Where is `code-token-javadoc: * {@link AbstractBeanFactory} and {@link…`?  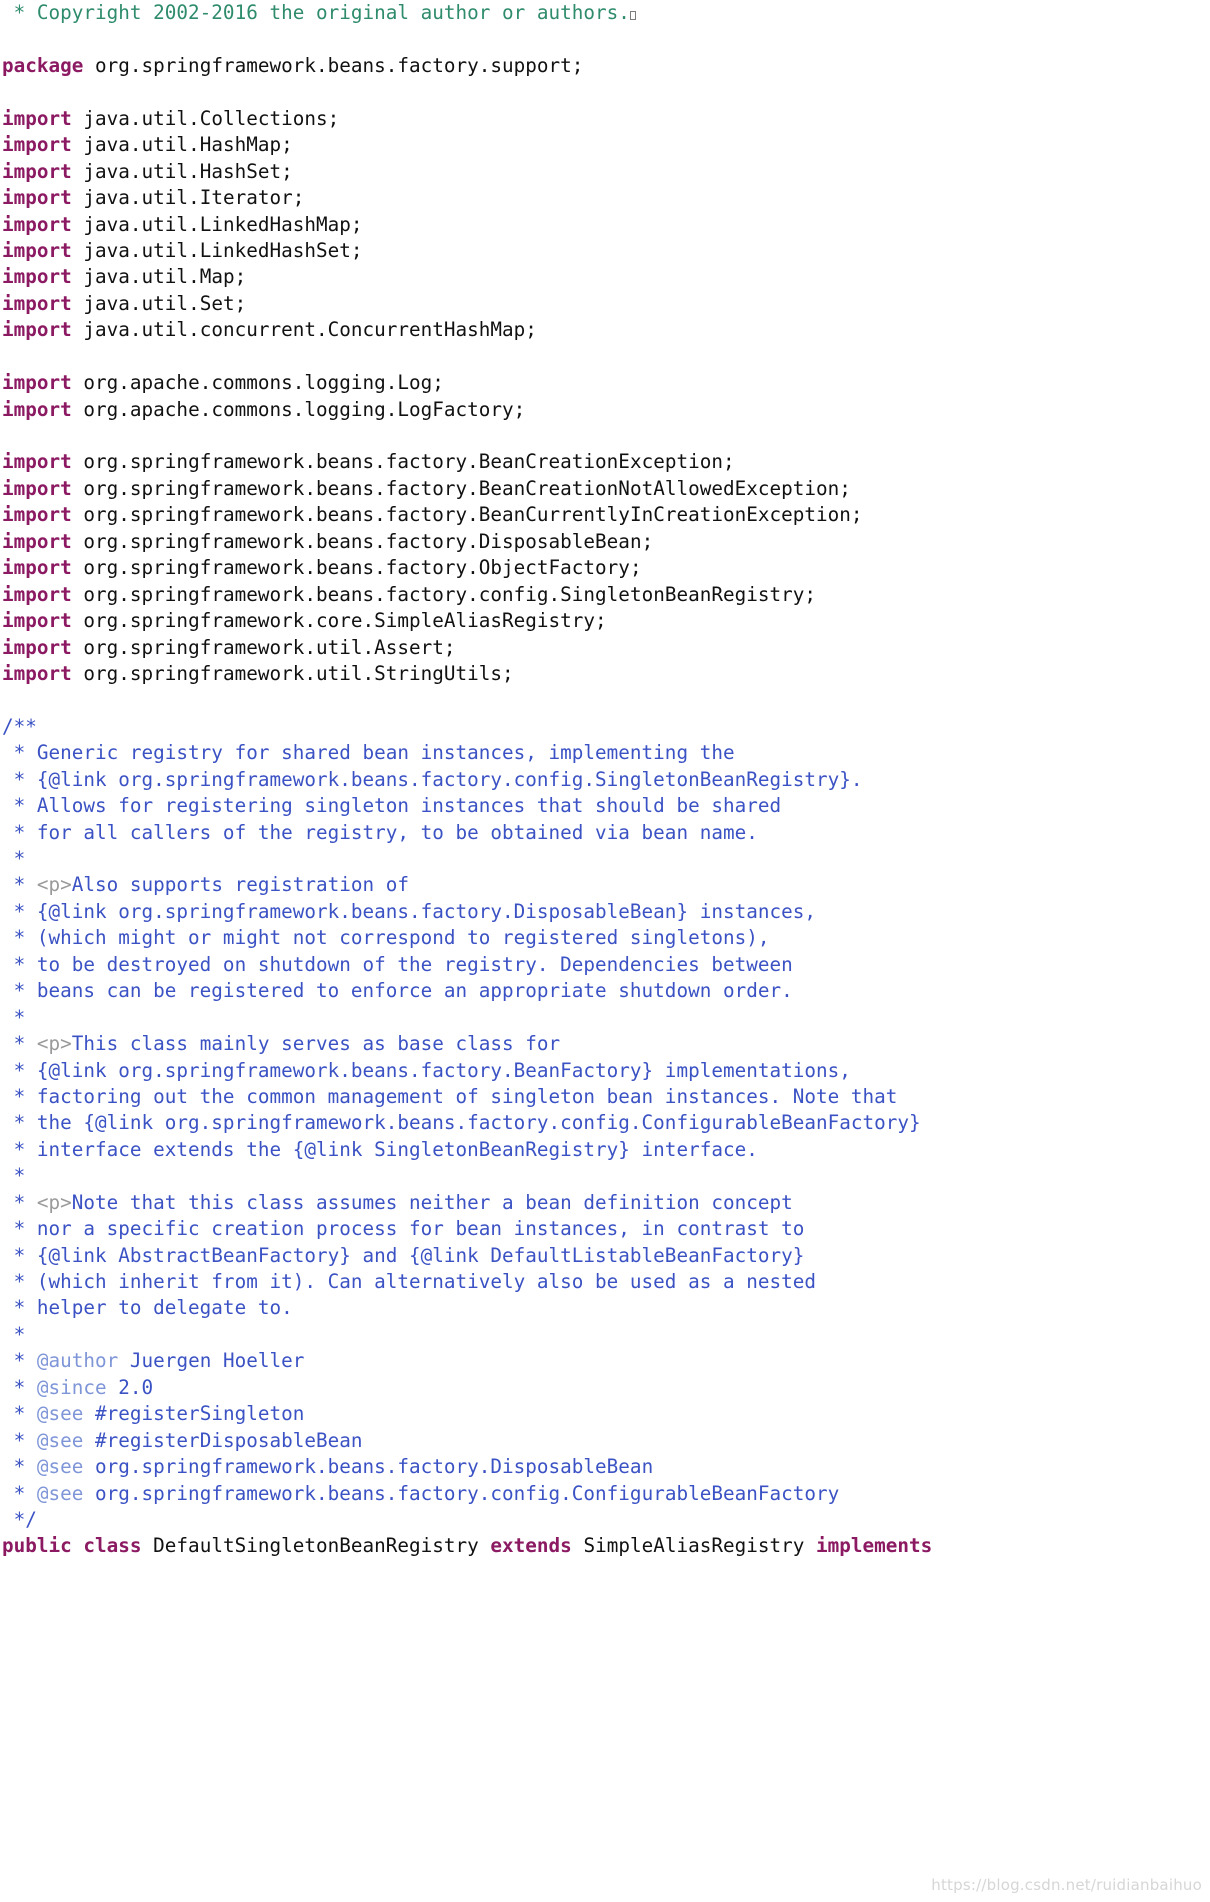 code-token-javadoc: * {@link AbstractBeanFactory} and {@link… is located at coordinates (403, 1255).